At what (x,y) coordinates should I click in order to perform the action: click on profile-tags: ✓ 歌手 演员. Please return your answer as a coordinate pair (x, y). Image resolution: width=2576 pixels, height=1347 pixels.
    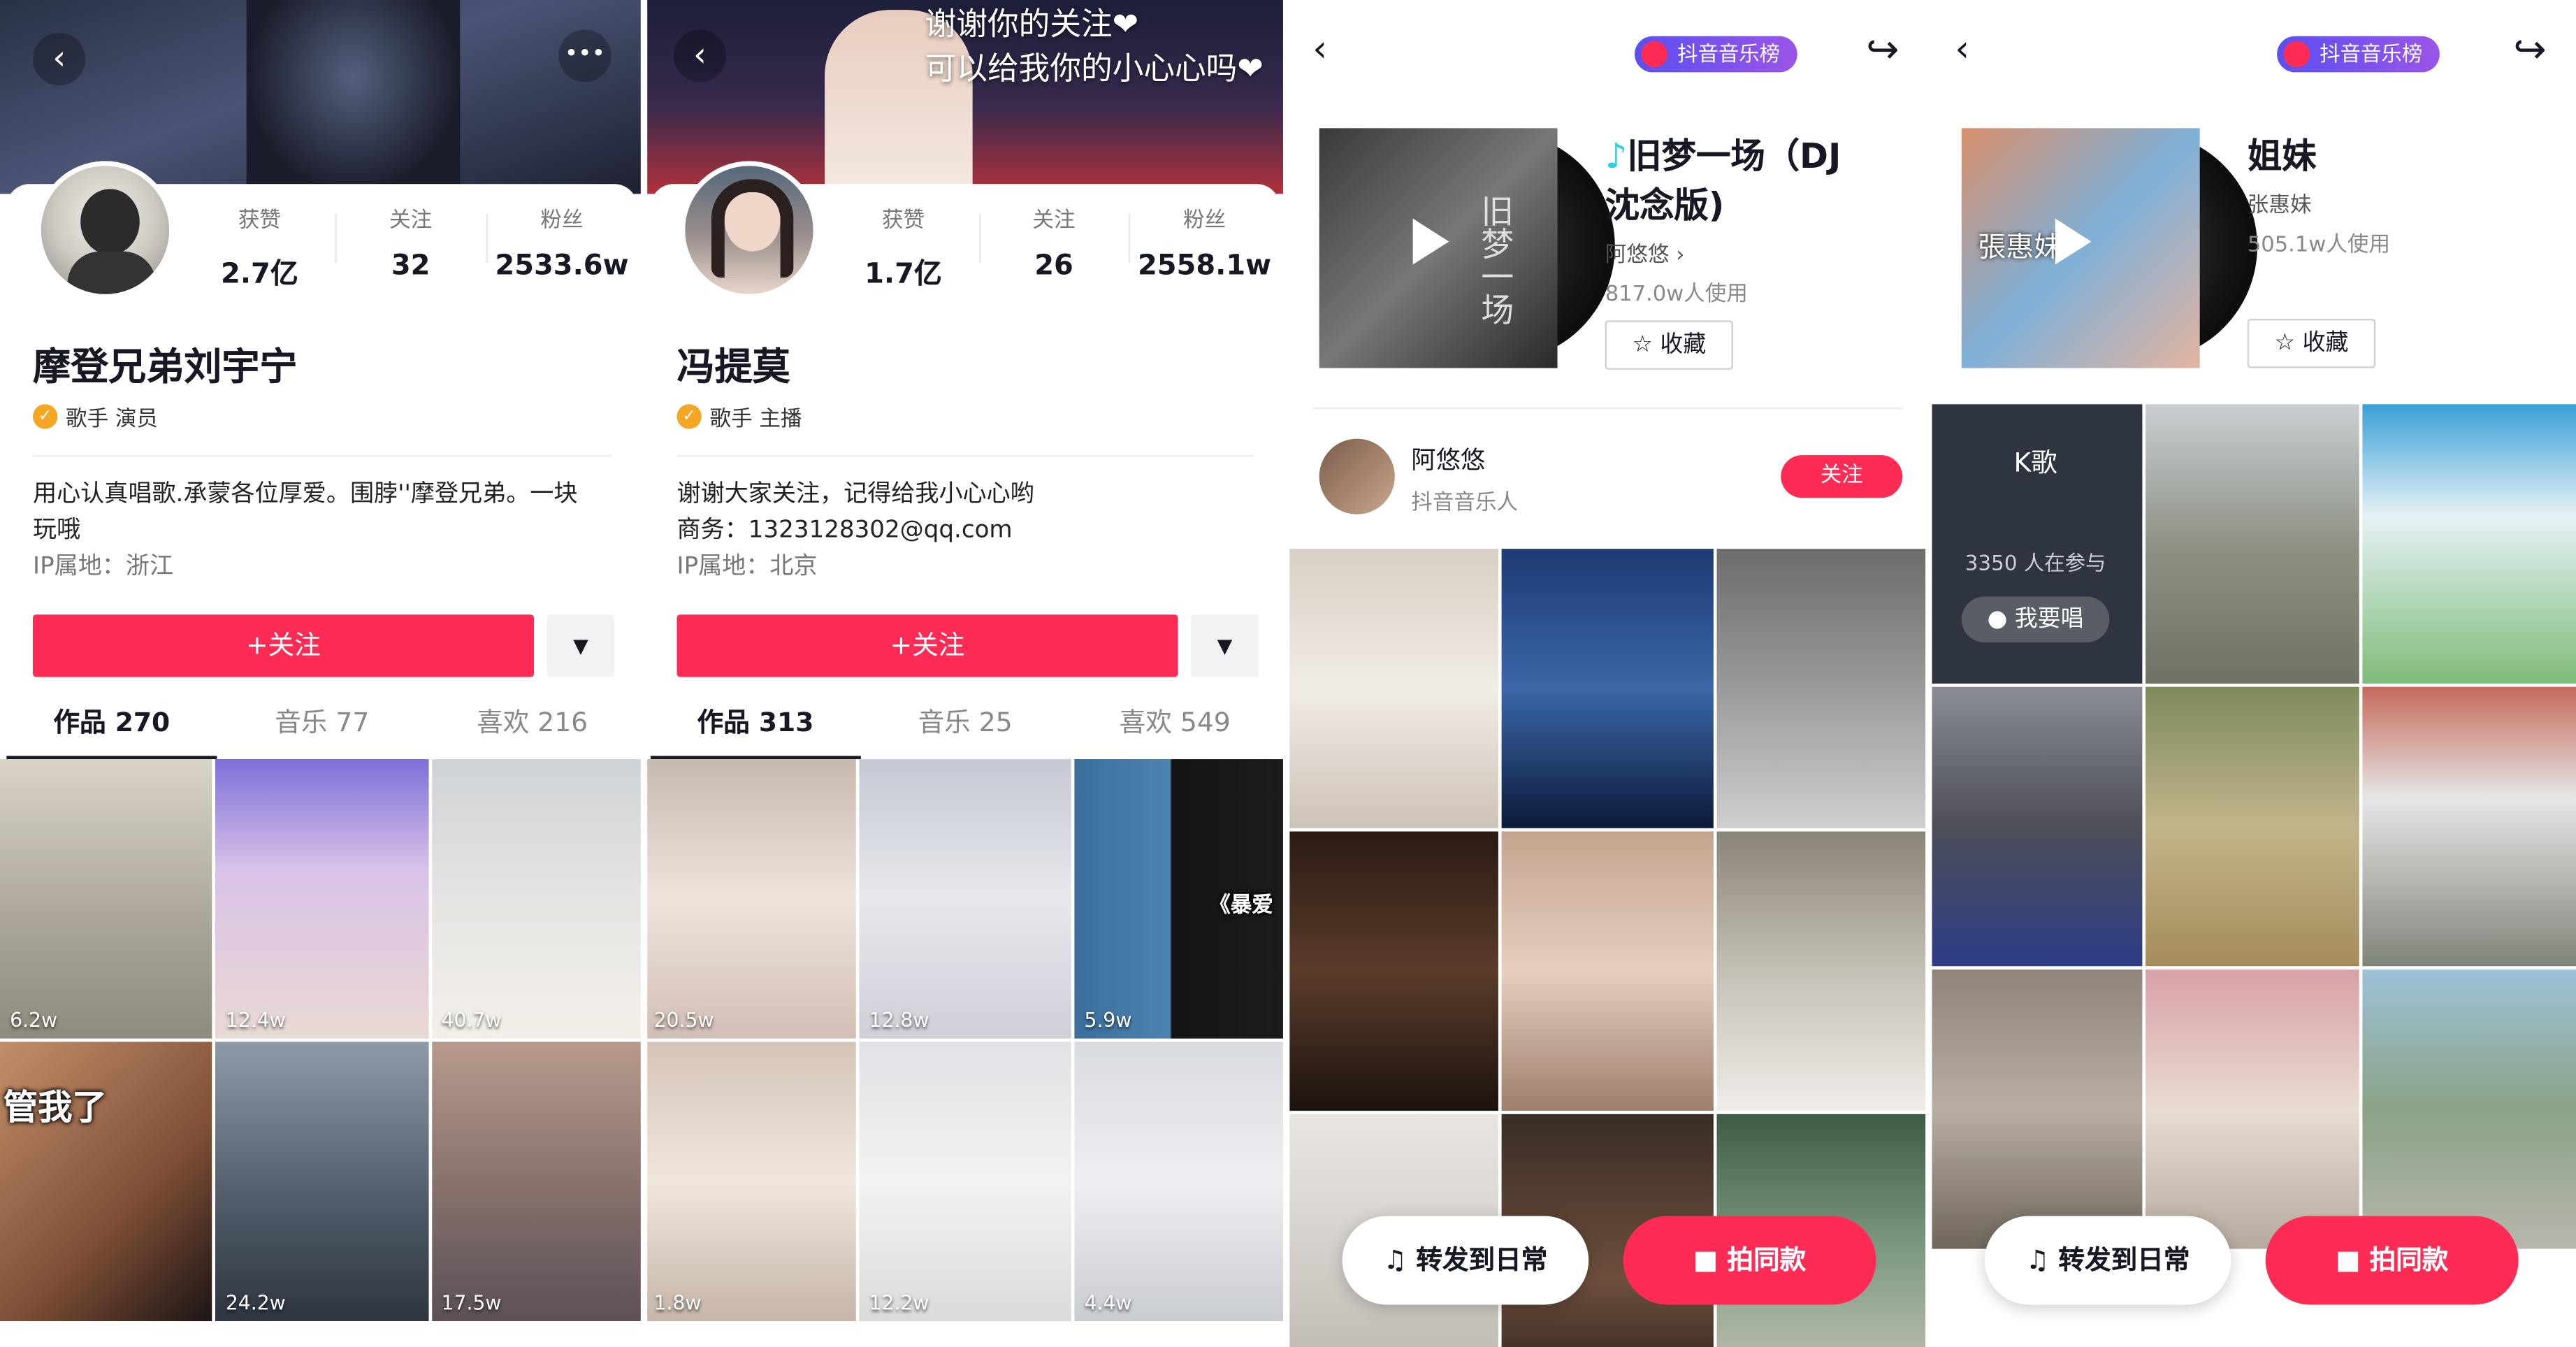
    Looking at the image, I should click on (96, 417).